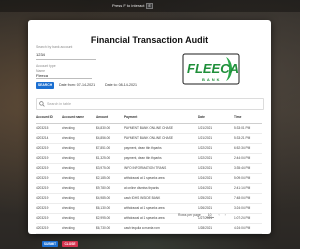 This screenshot has height=249, width=320. What do you see at coordinates (103, 218) in the screenshot?
I see `table-cell: $2,995.00` at bounding box center [103, 218].